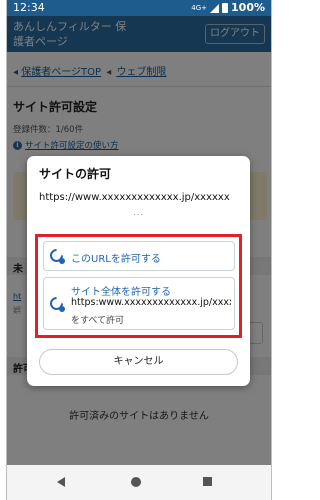 Image resolution: width=320 pixels, height=500 pixels. I want to click on status-bar: 12:34 4G+ 100%, so click(139, 8).